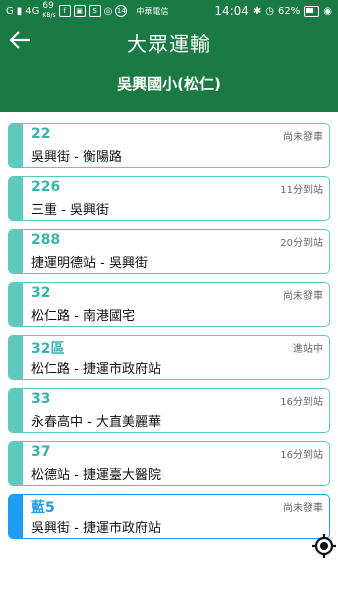 Image resolution: width=338 pixels, height=600 pixels. What do you see at coordinates (64, 11) in the screenshot?
I see `facebook-icon: f` at bounding box center [64, 11].